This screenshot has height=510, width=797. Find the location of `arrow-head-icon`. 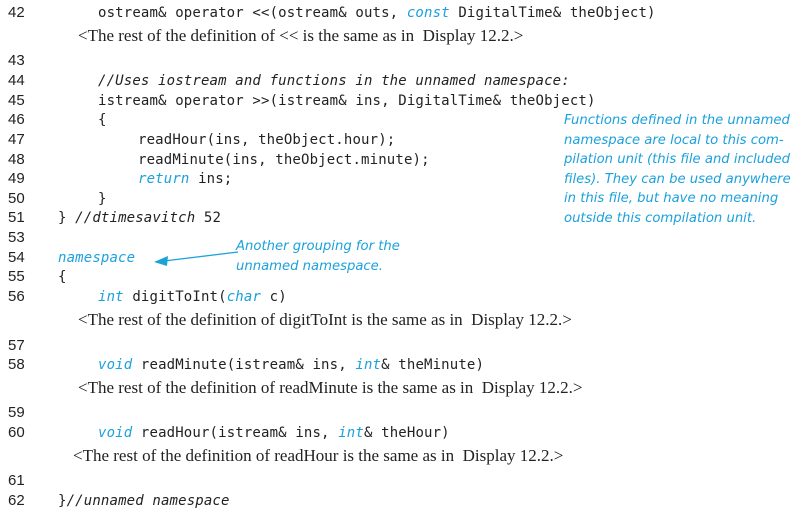

arrow-head-icon is located at coordinates (161, 261).